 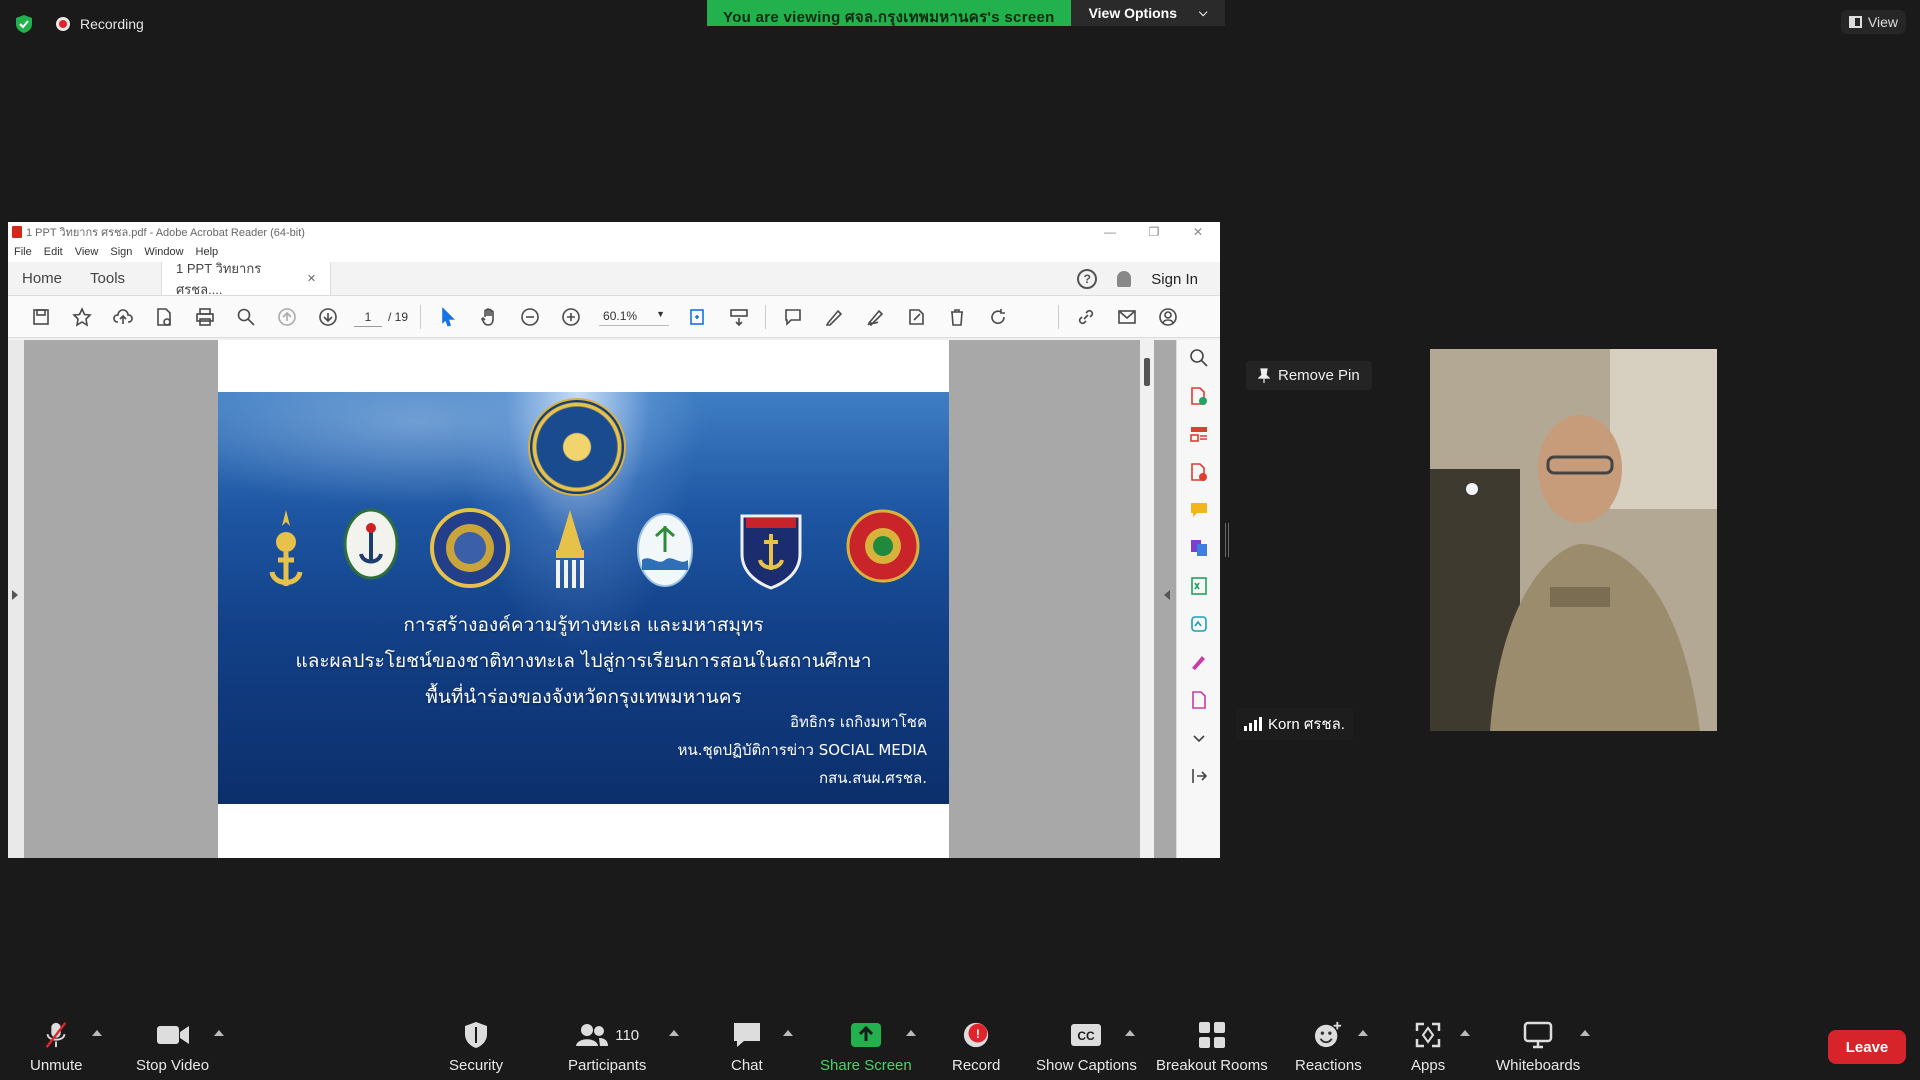 I want to click on sign-in-button: Sign In, so click(x=1174, y=279).